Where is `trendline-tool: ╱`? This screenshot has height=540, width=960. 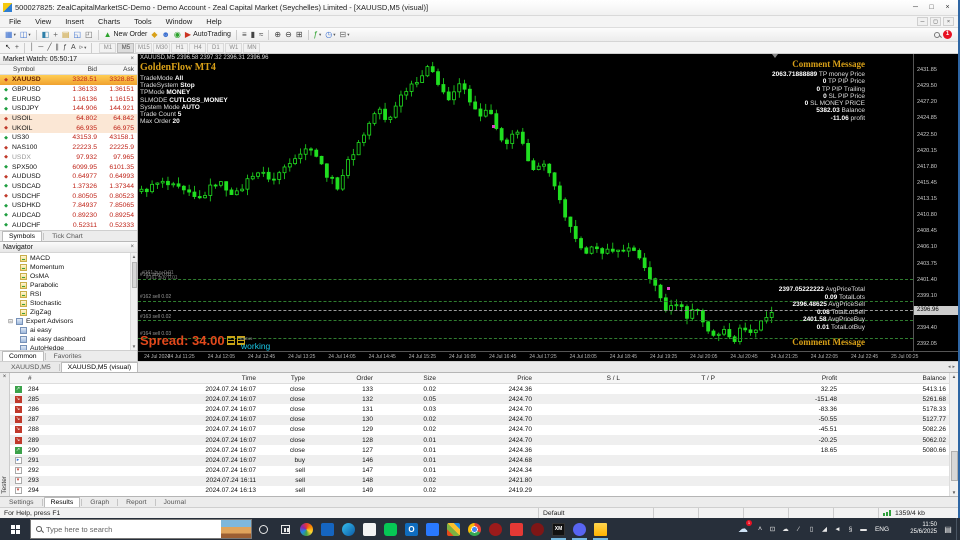 trendline-tool: ╱ is located at coordinates (49, 48).